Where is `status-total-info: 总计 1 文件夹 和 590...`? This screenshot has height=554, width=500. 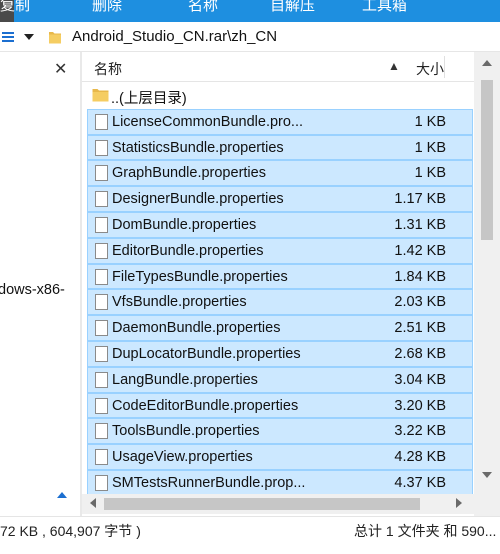 status-total-info: 总计 1 文件夹 和 590... is located at coordinates (425, 531).